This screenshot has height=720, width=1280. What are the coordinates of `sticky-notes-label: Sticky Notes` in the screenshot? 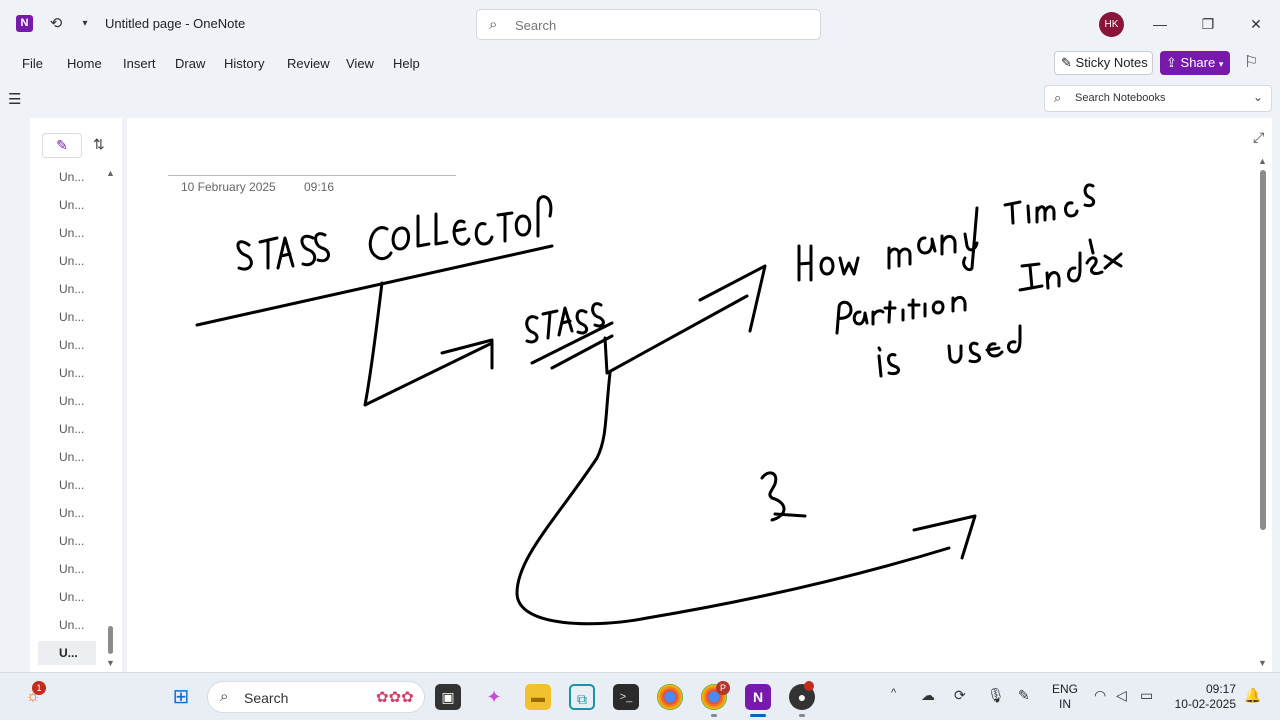 It's located at (1111, 62).